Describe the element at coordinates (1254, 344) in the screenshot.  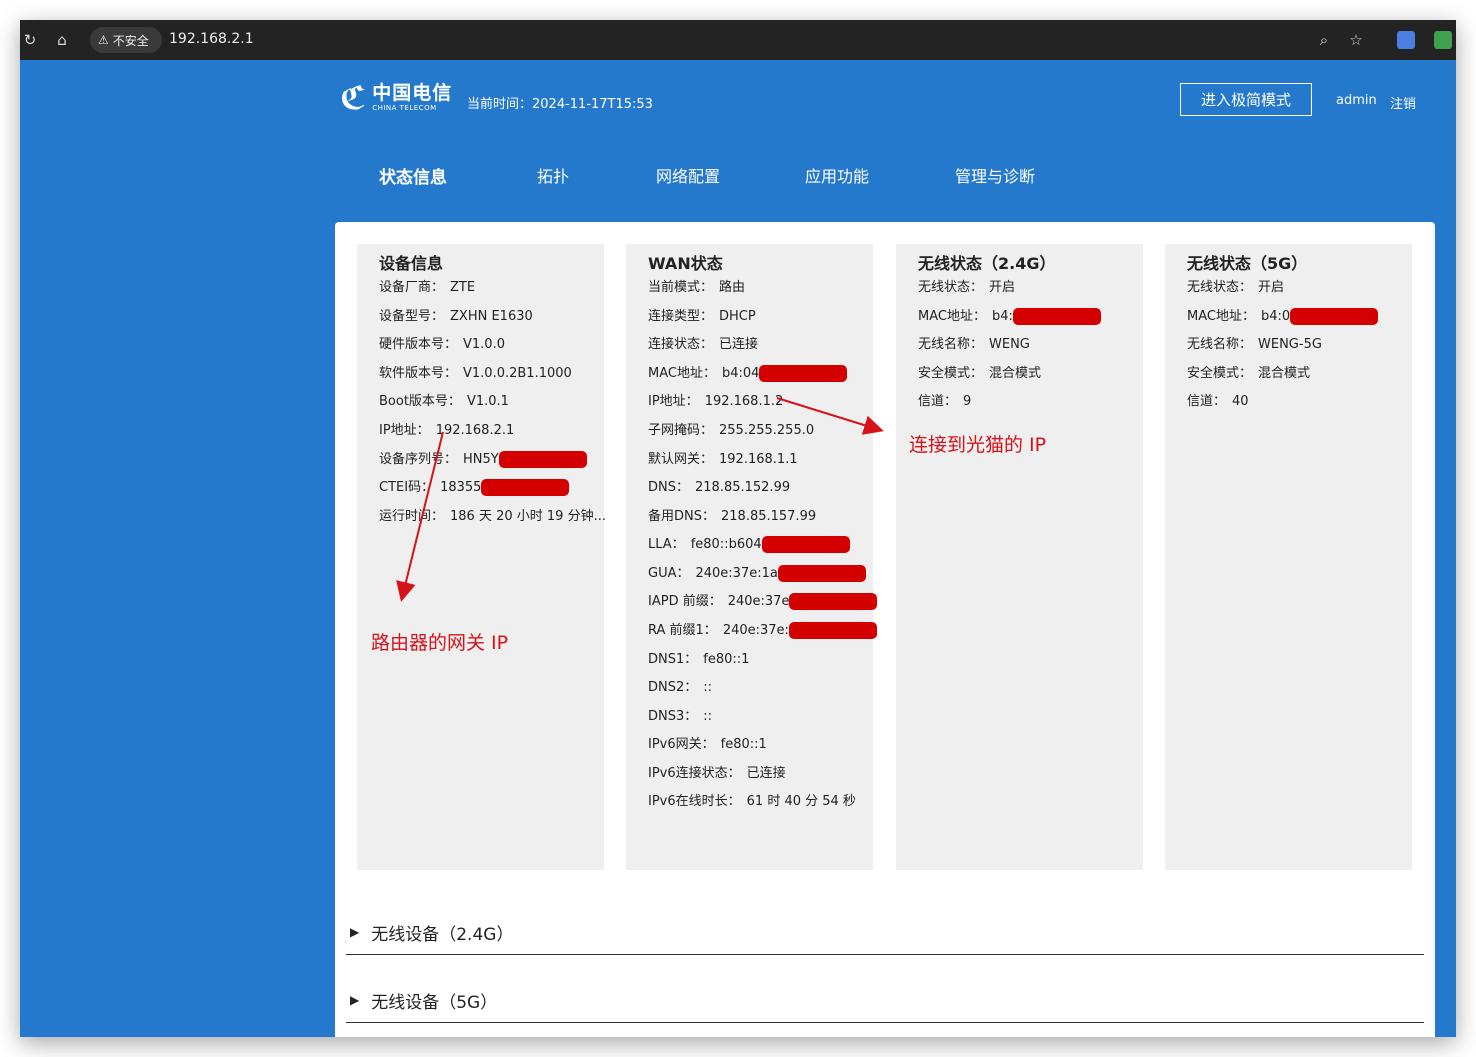
I see `wireless-5g-row: 无线名称： WENG-5G` at that location.